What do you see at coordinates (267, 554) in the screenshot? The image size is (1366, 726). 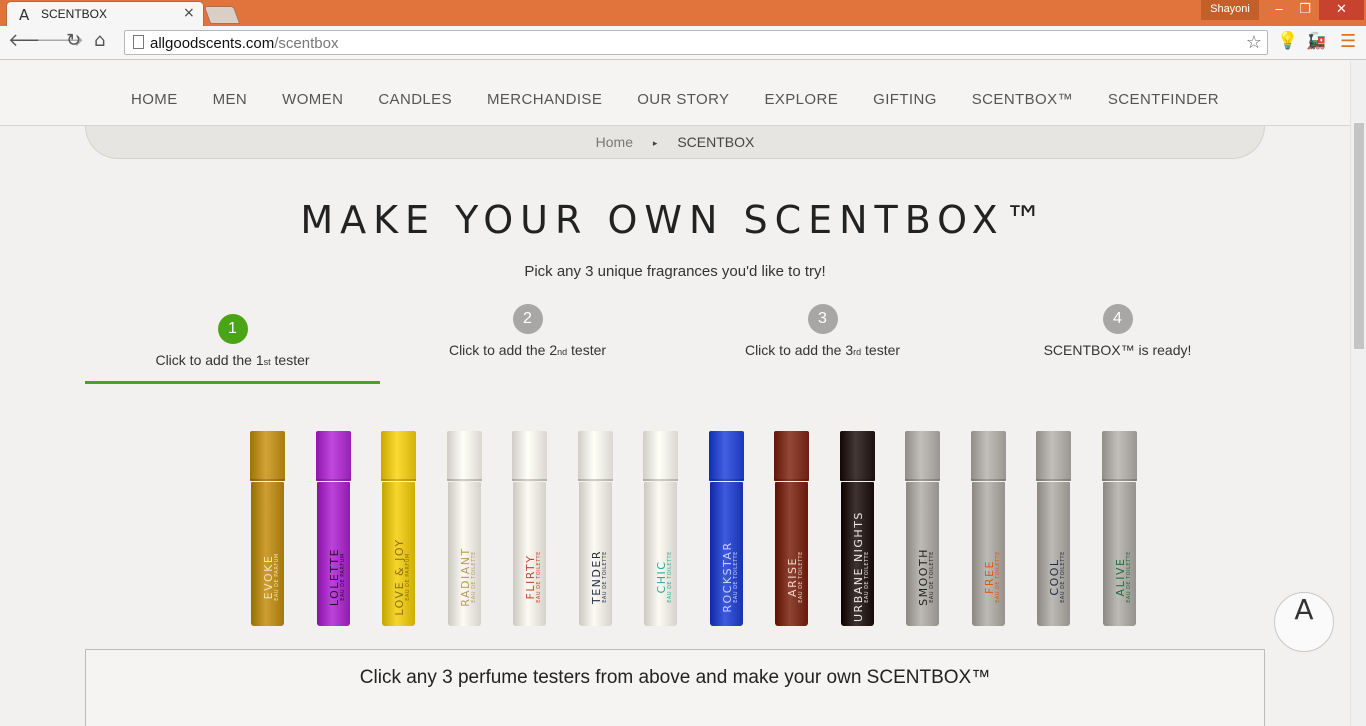 I see `tester-bottle: EVOKE EAU DE PARFUM` at bounding box center [267, 554].